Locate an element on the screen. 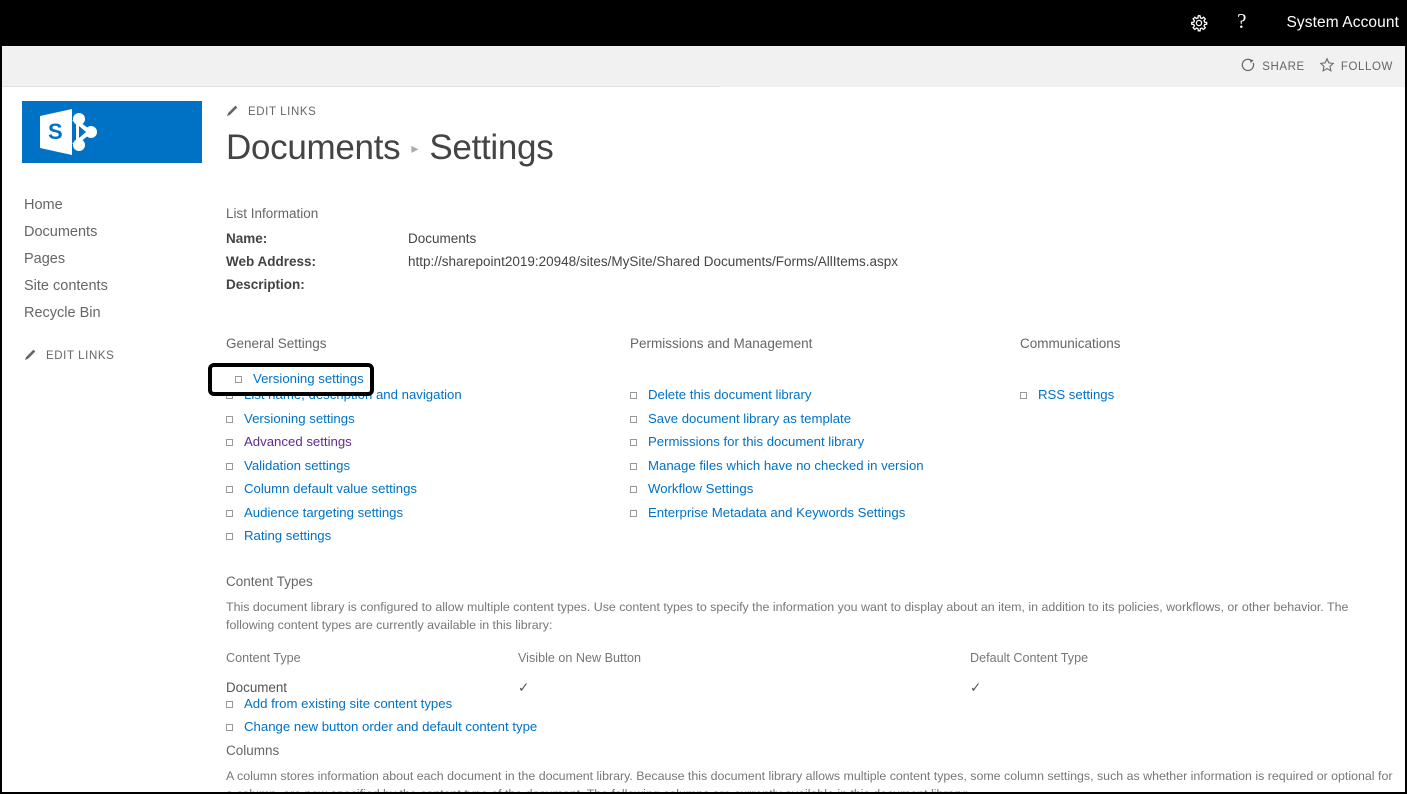 This screenshot has height=794, width=1407. user-account-name: System Account is located at coordinates (1332, 23).